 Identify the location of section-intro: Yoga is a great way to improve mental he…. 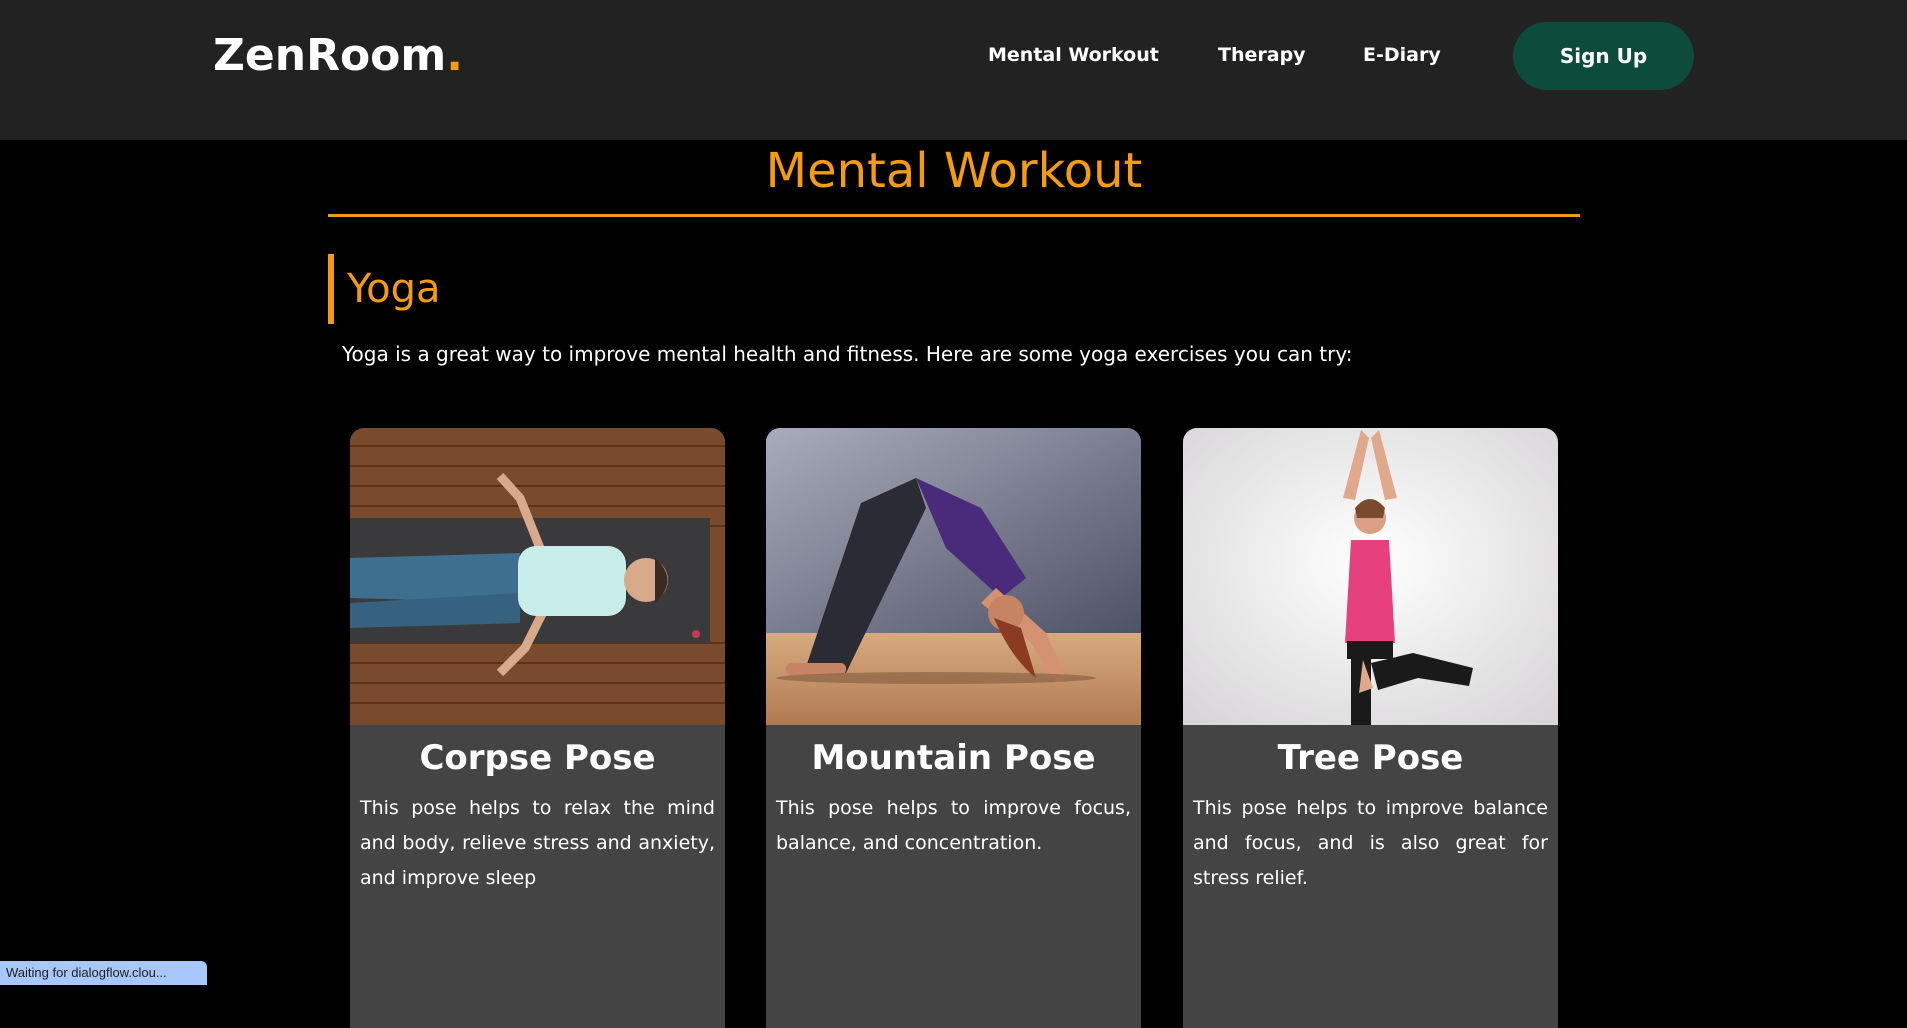
(847, 354).